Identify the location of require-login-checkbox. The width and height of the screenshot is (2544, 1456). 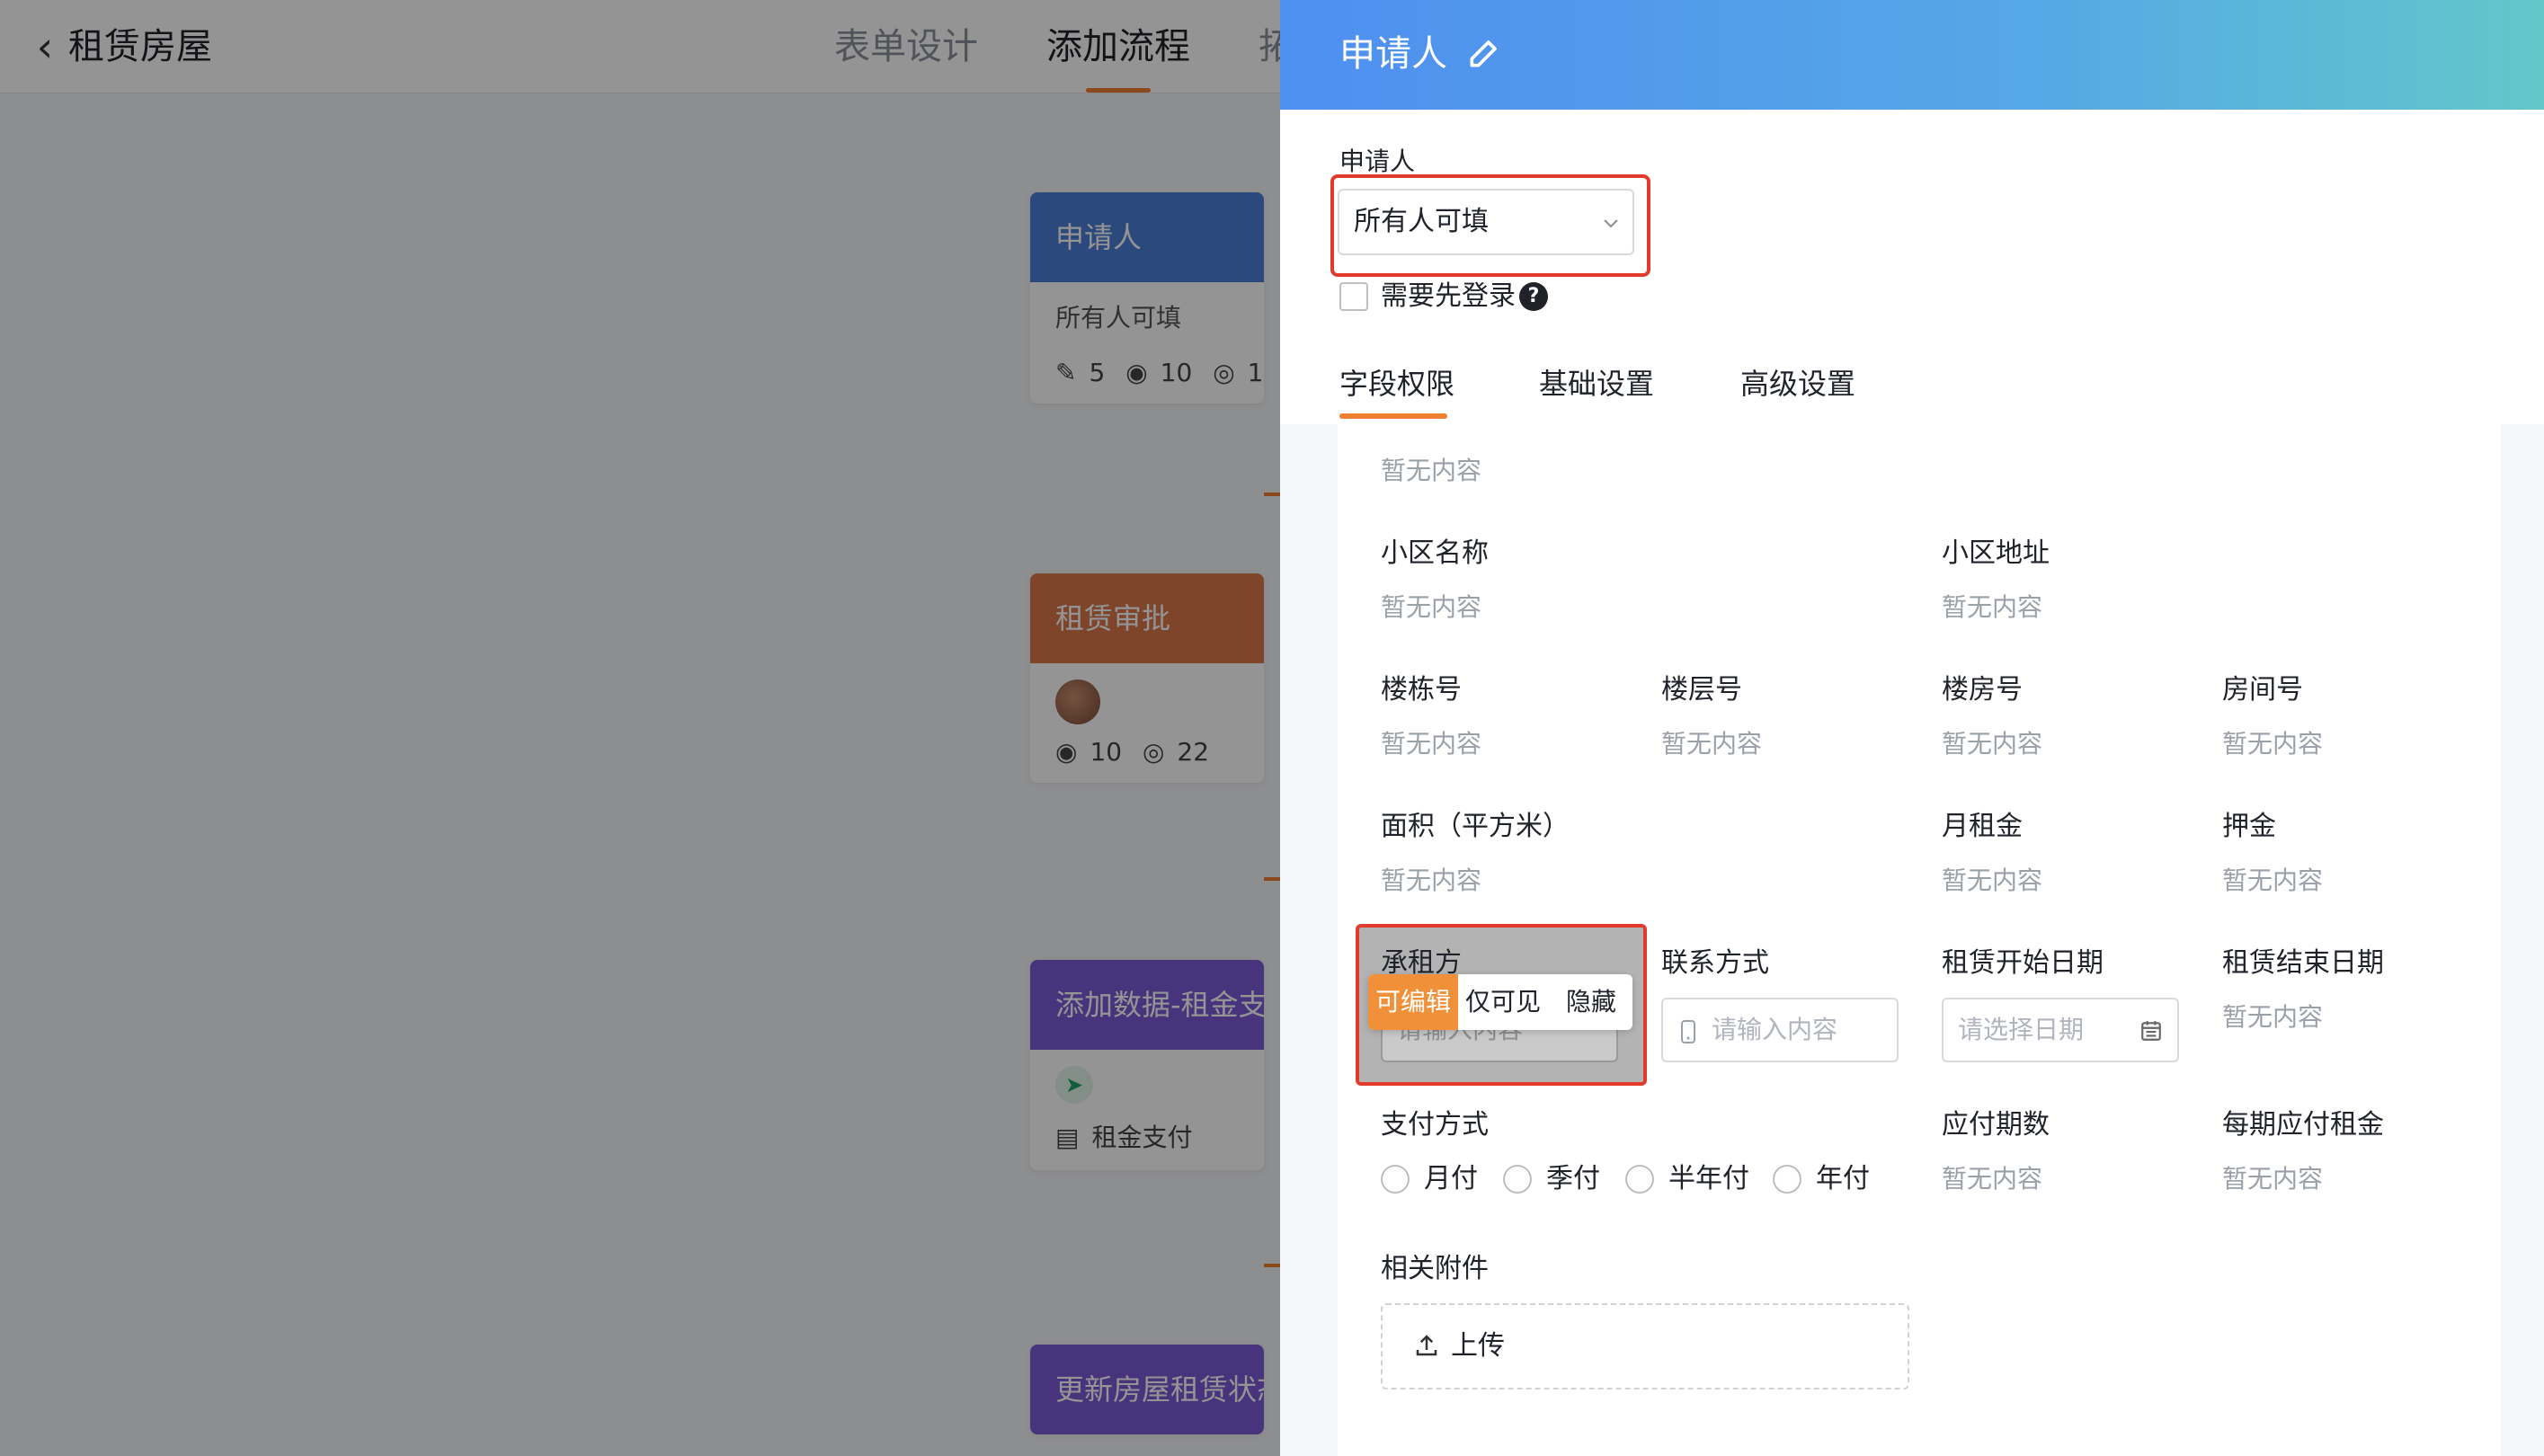
(1353, 297).